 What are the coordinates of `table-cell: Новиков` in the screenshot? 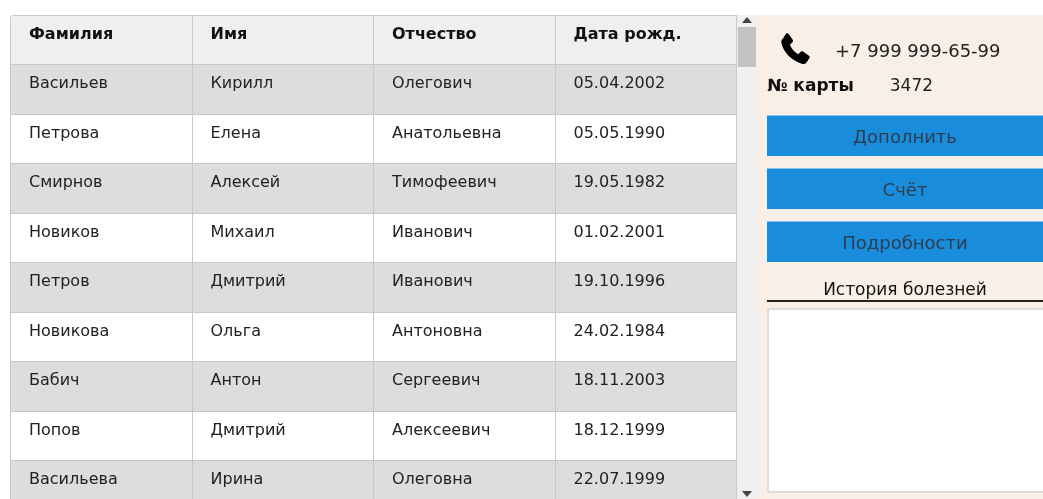 It's located at (102, 238).